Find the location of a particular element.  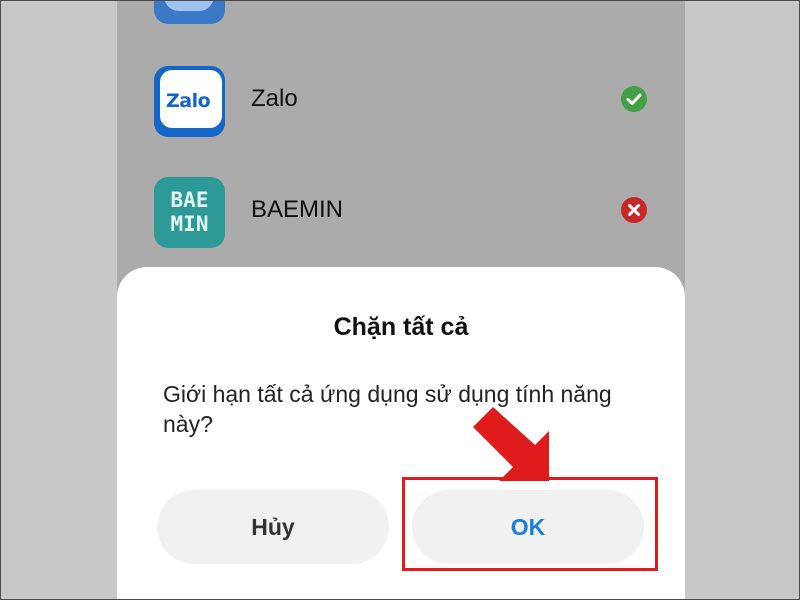

baemin-app-icon: BAE MIN is located at coordinates (189, 212).